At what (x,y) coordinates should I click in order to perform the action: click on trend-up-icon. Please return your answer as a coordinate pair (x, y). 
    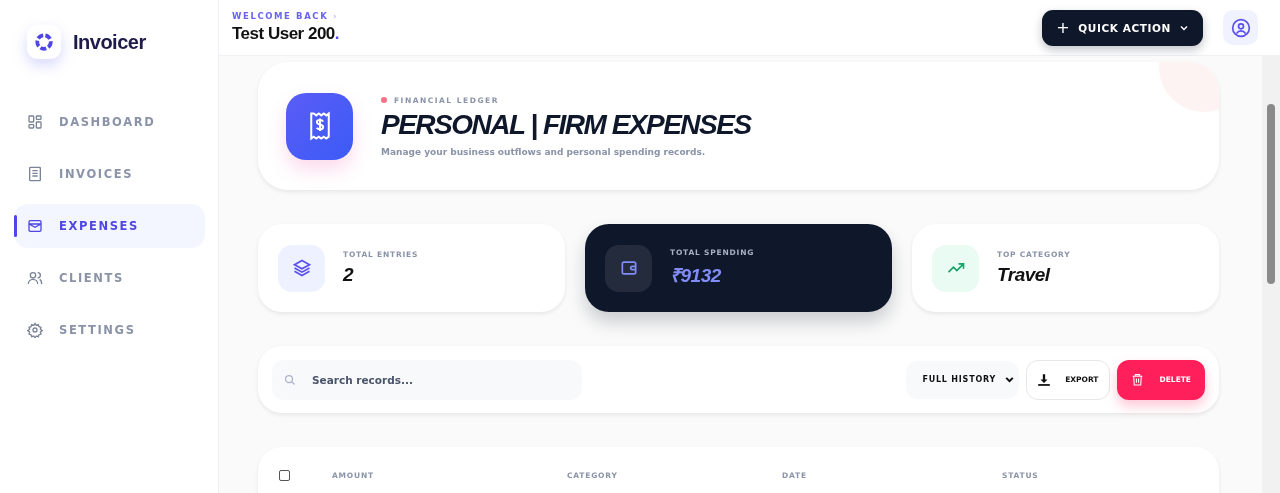
    Looking at the image, I should click on (955, 268).